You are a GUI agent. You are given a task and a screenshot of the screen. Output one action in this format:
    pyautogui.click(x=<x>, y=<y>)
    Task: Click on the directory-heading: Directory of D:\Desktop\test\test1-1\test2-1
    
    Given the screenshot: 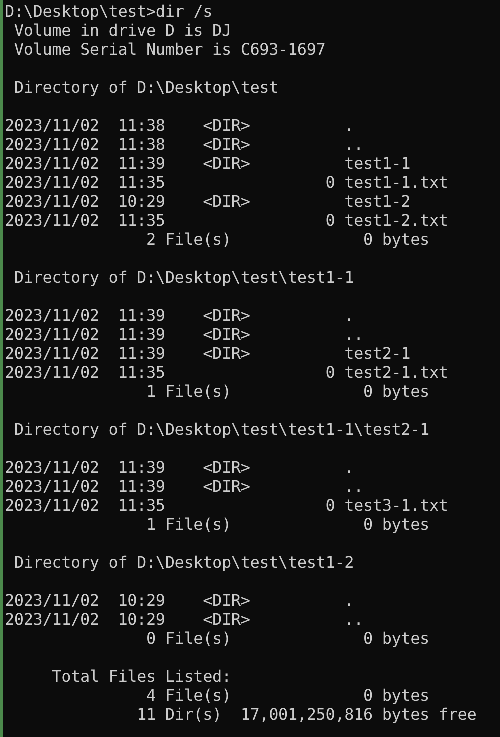 What is the action you would take?
    pyautogui.click(x=221, y=429)
    